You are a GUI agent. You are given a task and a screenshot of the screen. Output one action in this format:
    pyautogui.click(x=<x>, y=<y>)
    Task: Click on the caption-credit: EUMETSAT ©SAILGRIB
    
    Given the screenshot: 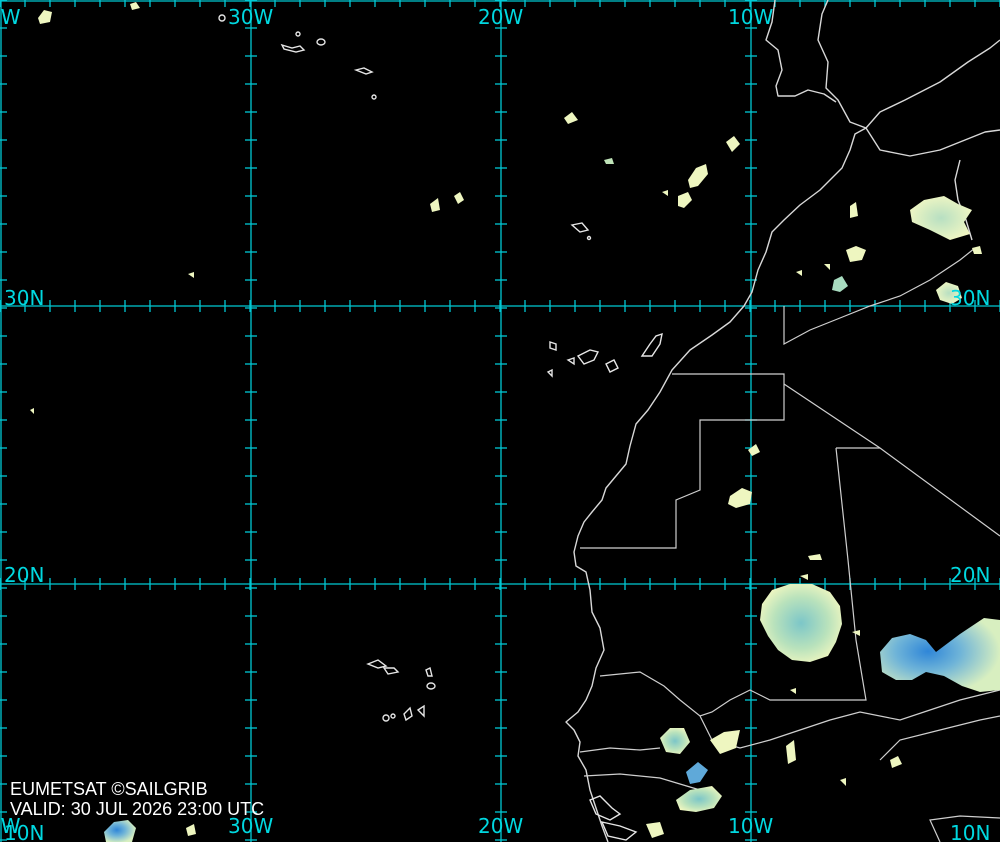 What is the action you would take?
    pyautogui.click(x=109, y=789)
    